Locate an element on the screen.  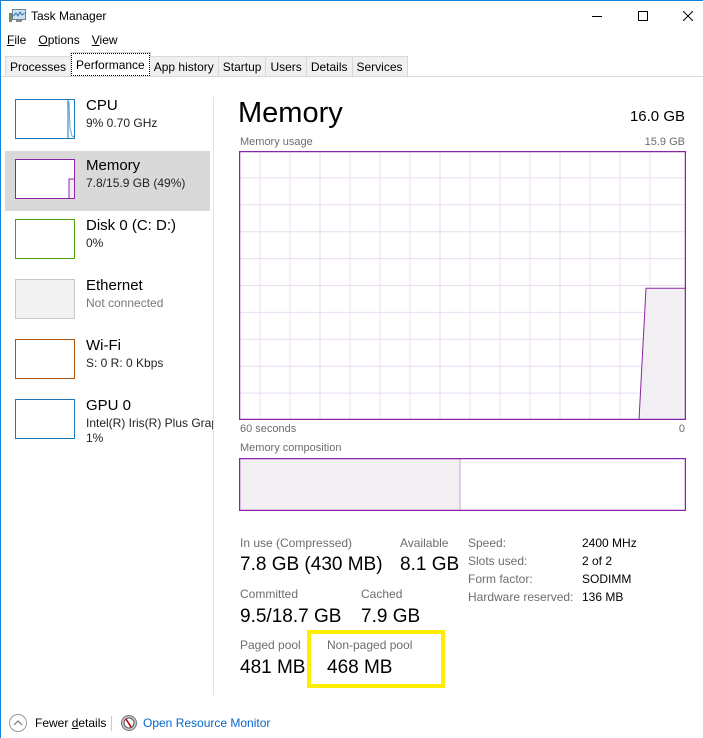
tab-details: Details is located at coordinates (329, 66).